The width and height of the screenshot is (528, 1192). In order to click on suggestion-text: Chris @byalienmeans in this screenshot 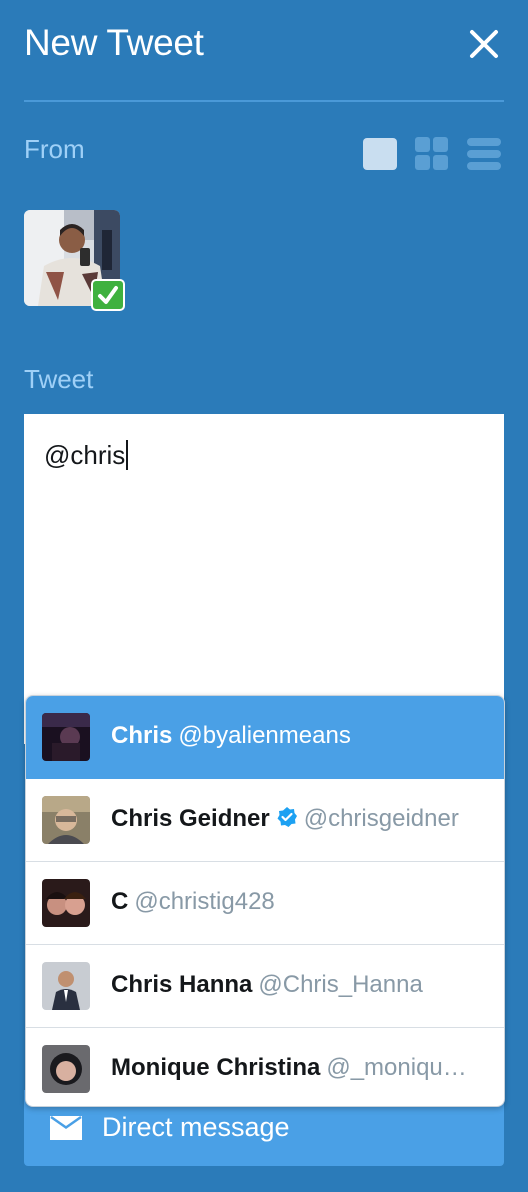, I will do `click(299, 736)`.